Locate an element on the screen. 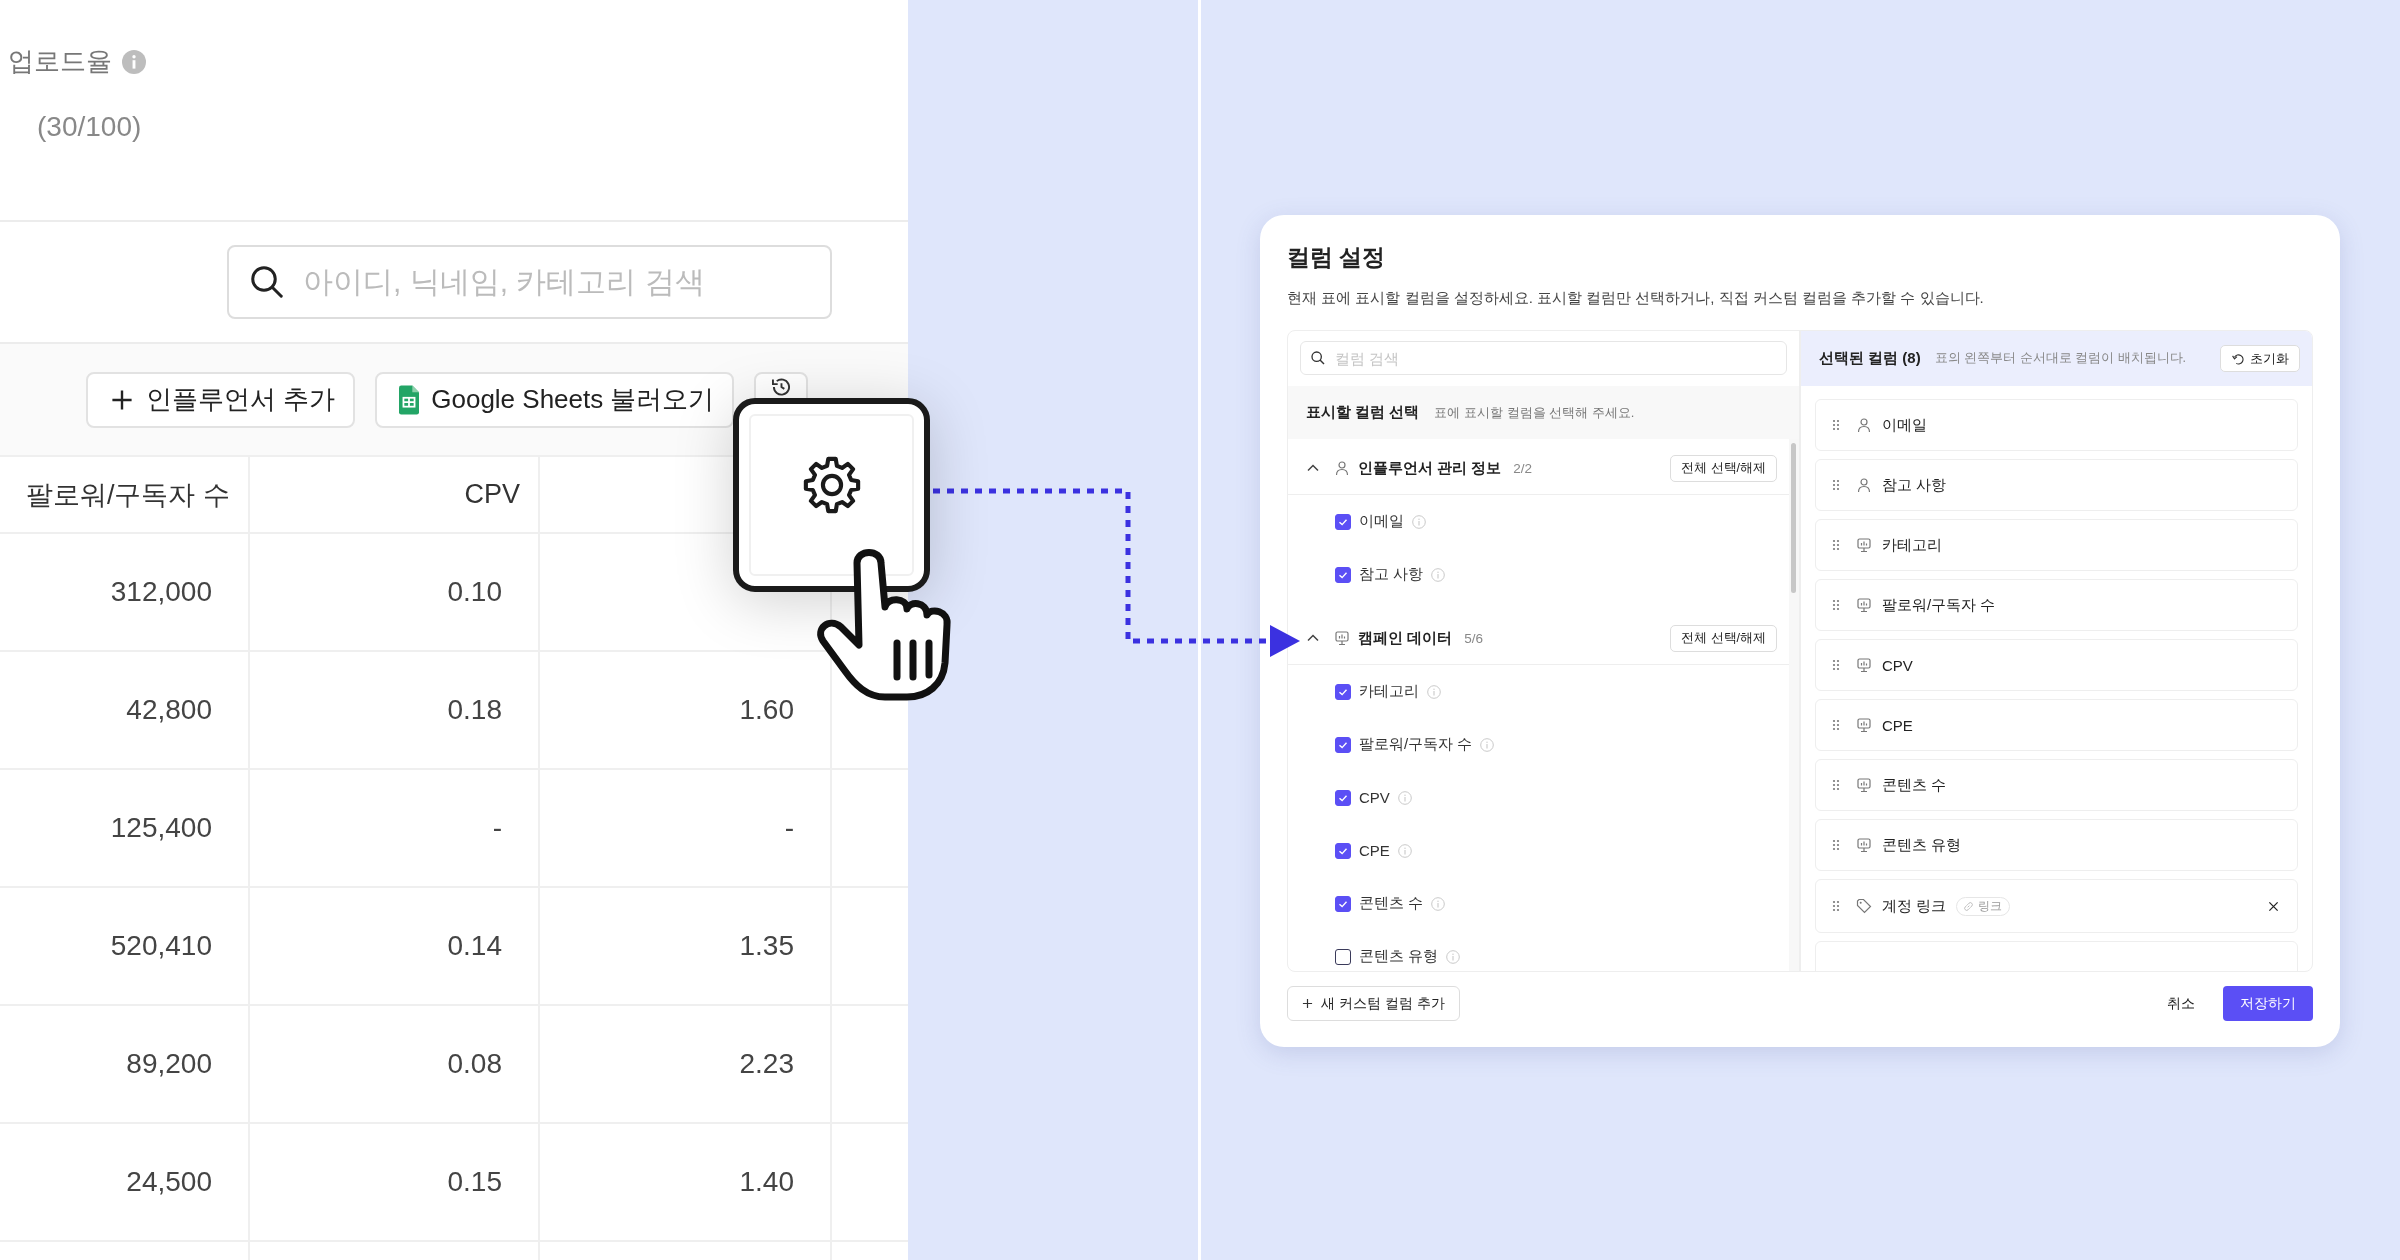  column-name: 이메일 is located at coordinates (1904, 425).